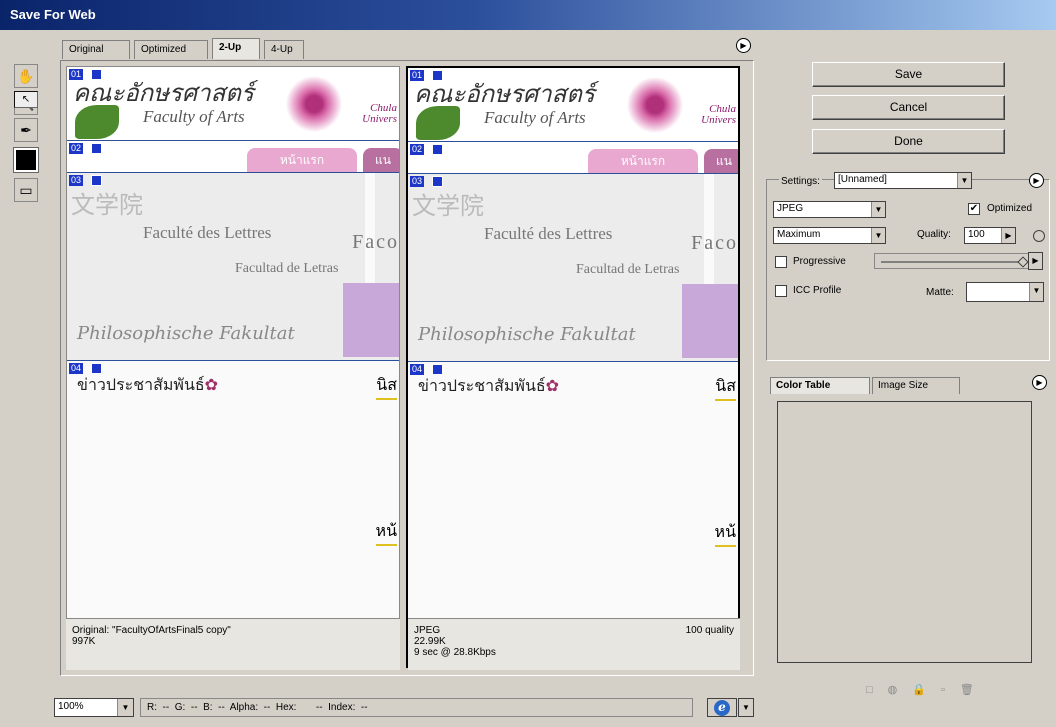 Image resolution: width=1056 pixels, height=727 pixels. What do you see at coordinates (800, 181) in the screenshot?
I see `settings-label: Settings:` at bounding box center [800, 181].